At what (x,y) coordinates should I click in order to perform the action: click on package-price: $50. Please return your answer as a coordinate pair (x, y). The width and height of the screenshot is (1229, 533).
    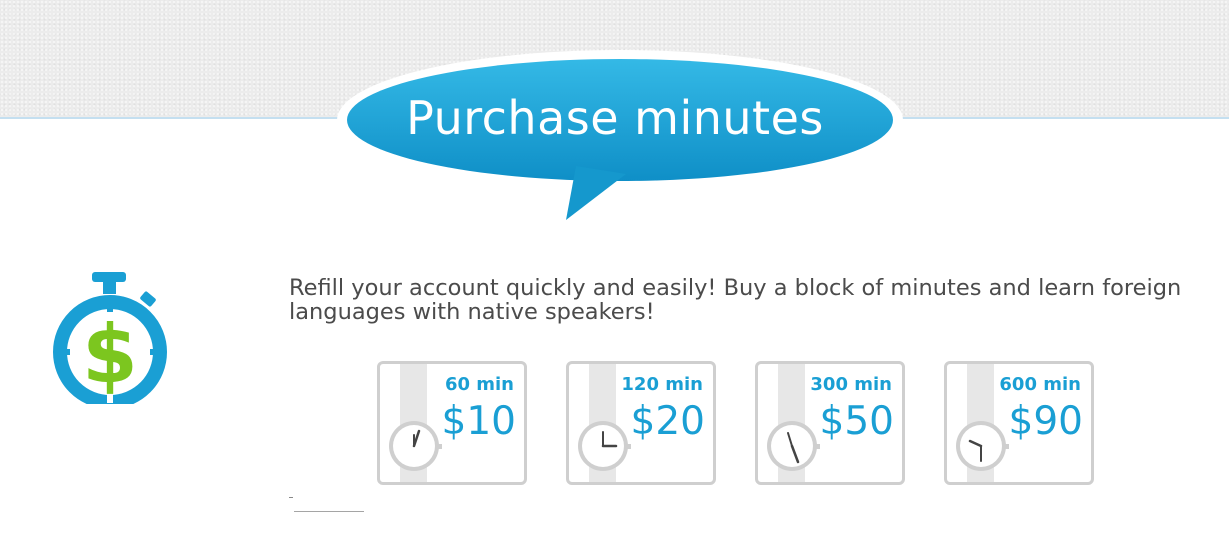
    Looking at the image, I should click on (856, 421).